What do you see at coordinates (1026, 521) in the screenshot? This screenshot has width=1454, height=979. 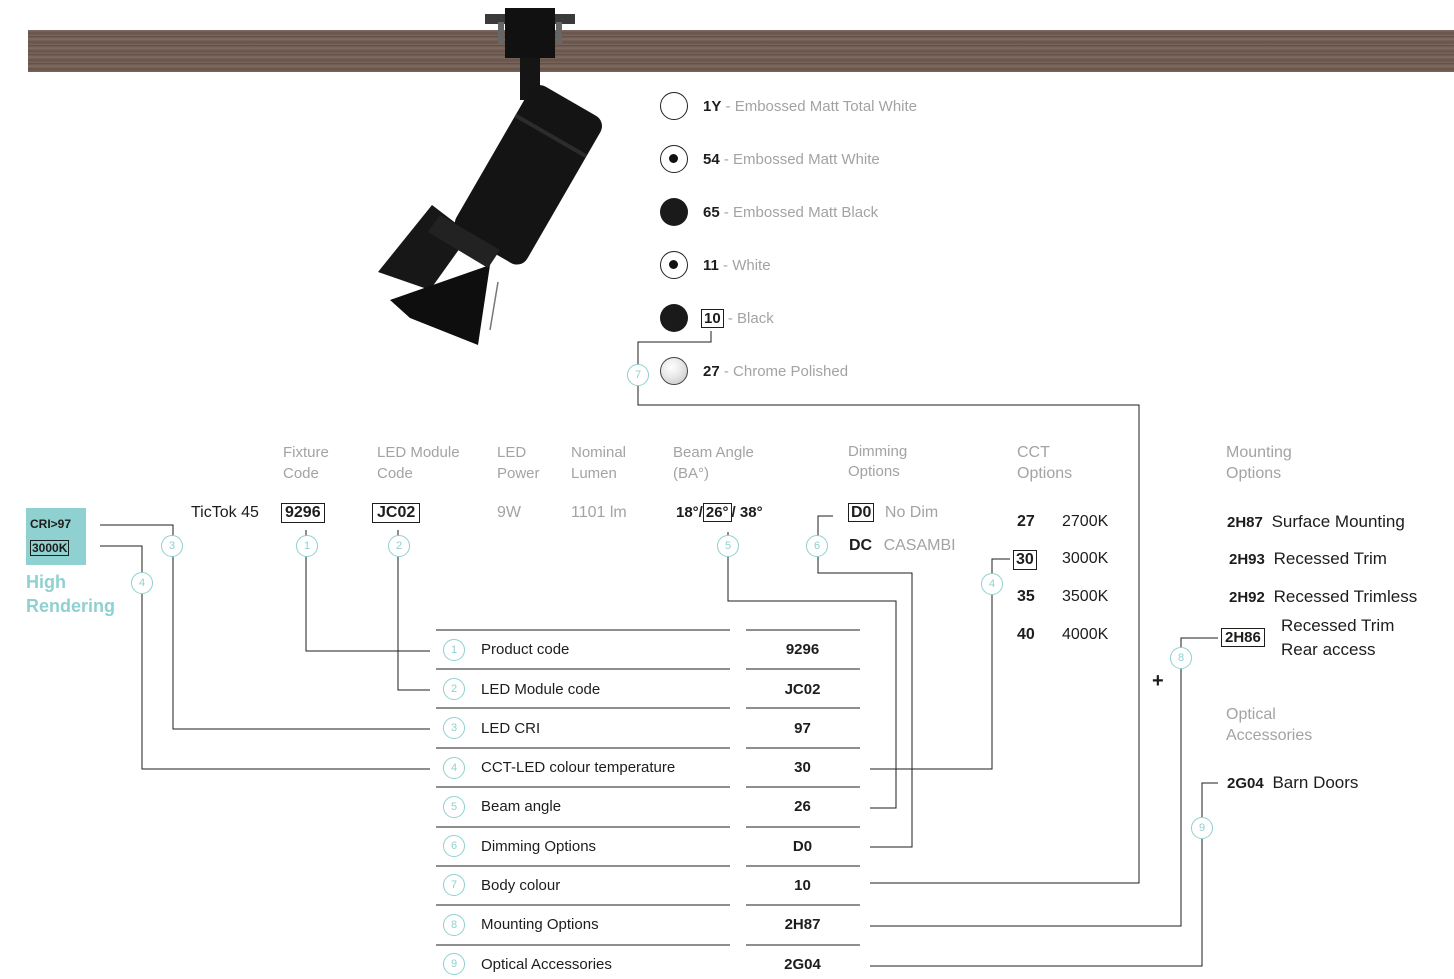 I see `cct-code-27: 27` at bounding box center [1026, 521].